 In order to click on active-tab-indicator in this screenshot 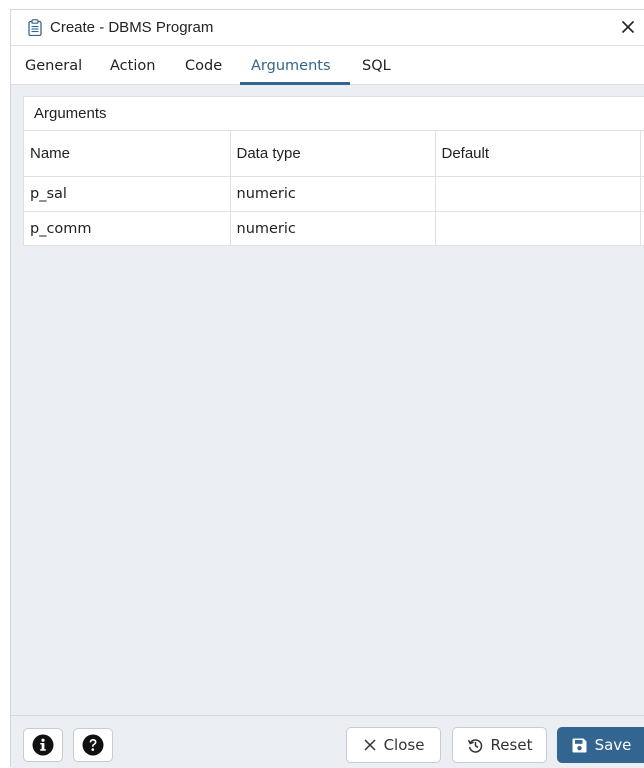, I will do `click(295, 83)`.